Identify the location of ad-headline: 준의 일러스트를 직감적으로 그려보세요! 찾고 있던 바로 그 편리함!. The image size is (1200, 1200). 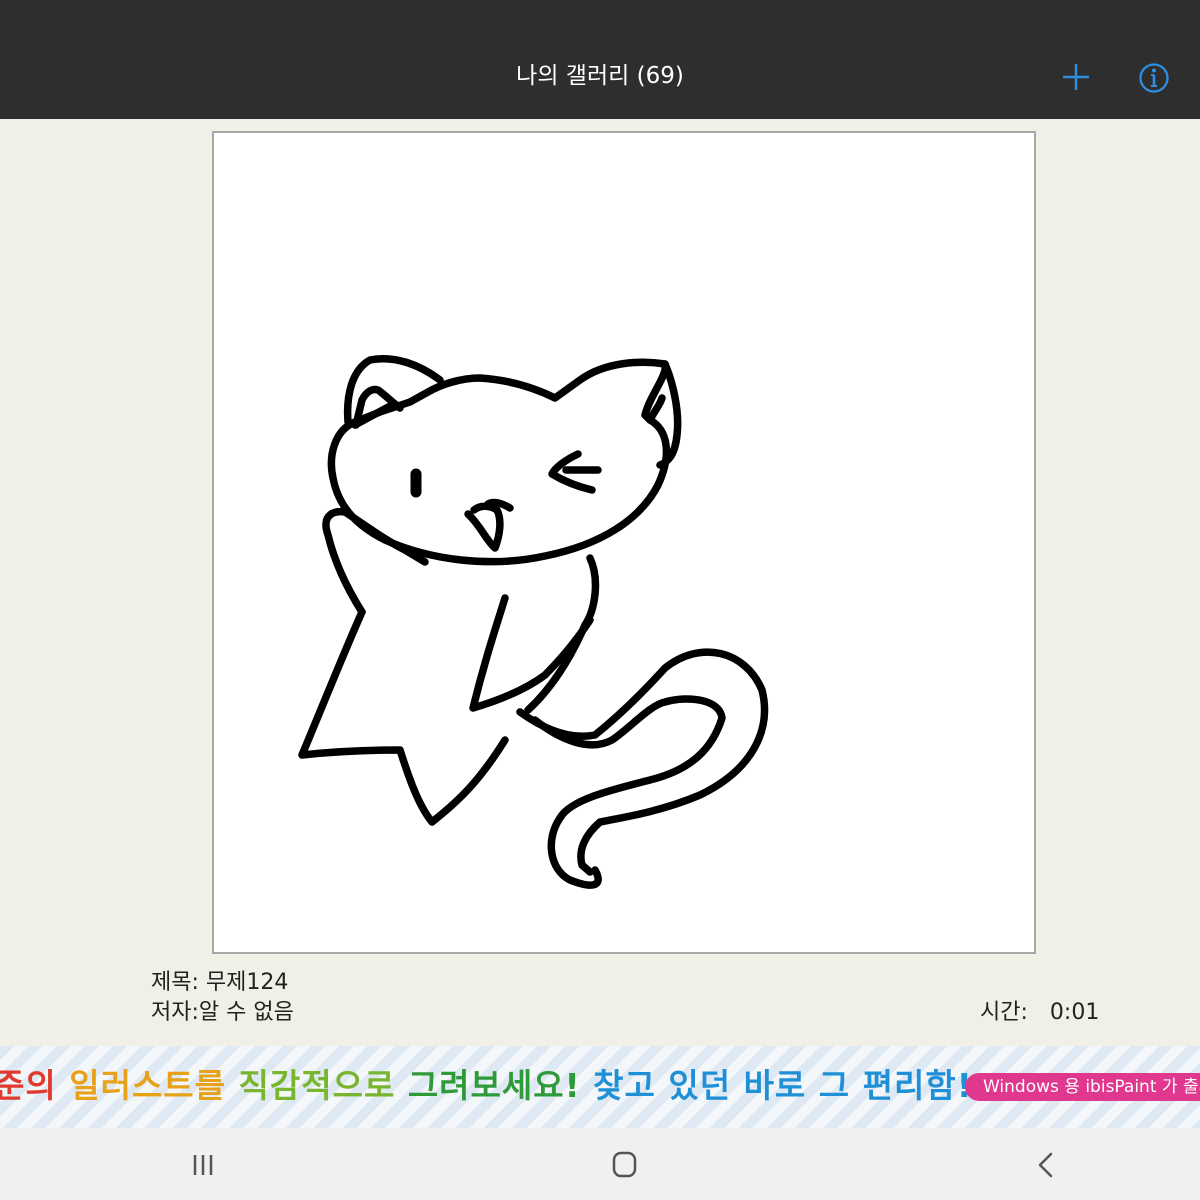
(486, 1086).